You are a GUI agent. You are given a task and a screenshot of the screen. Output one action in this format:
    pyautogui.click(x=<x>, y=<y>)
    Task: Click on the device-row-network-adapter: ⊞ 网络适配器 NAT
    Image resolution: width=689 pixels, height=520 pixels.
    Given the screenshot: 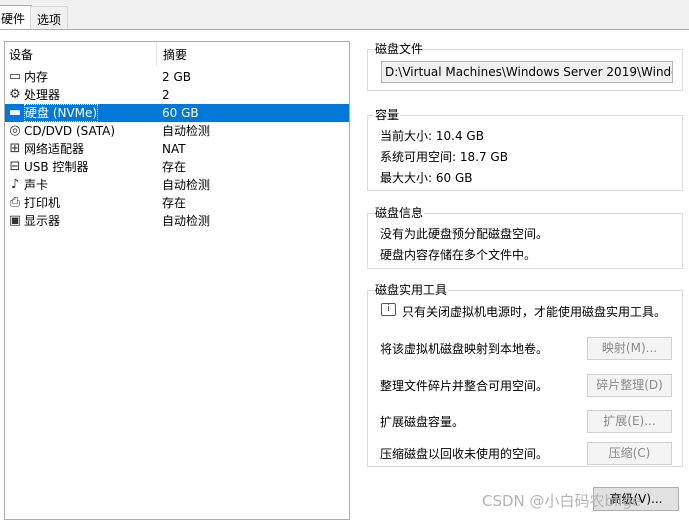 What is the action you would take?
    pyautogui.click(x=177, y=149)
    